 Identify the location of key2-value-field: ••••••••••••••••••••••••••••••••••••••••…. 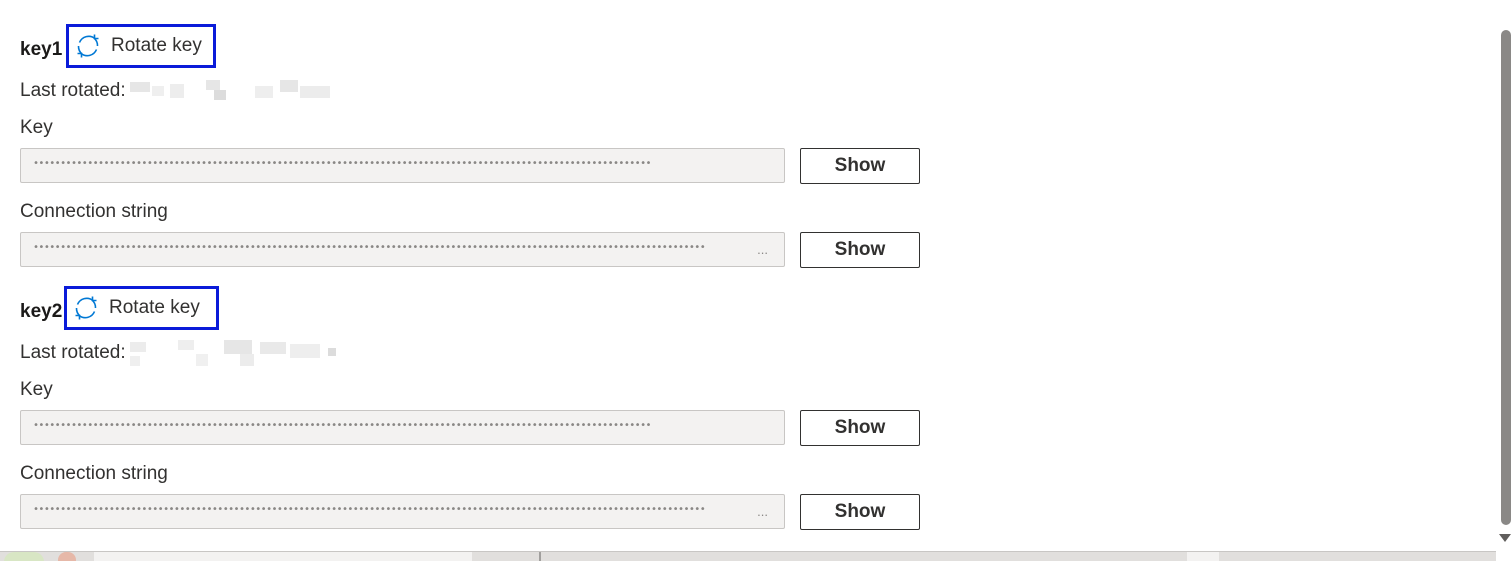
(402, 427).